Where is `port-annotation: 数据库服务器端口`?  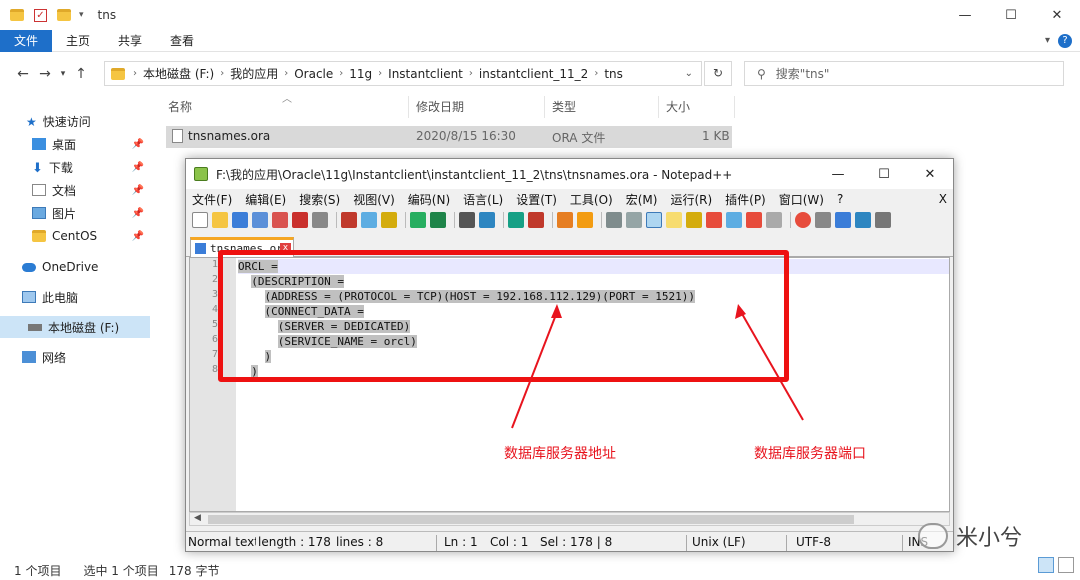
port-annotation: 数据库服务器端口 is located at coordinates (810, 454).